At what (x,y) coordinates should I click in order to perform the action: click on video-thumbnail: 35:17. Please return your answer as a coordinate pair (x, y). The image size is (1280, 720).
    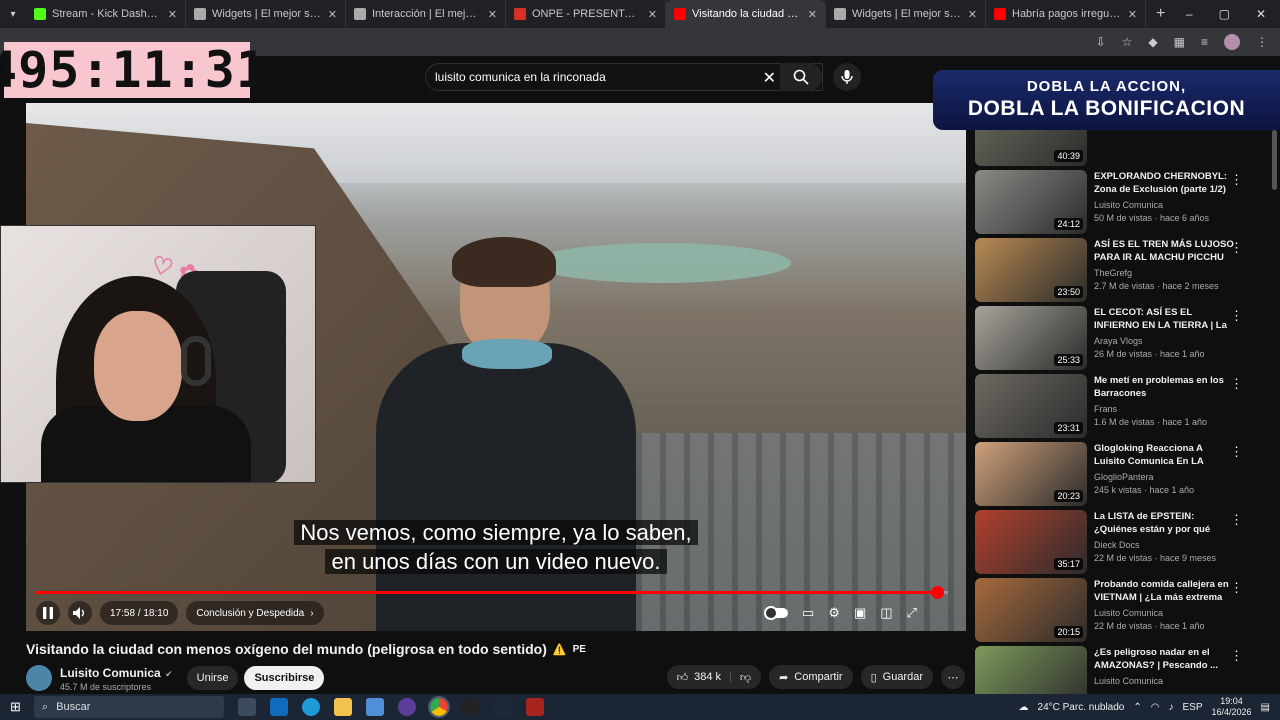
    Looking at the image, I should click on (1031, 542).